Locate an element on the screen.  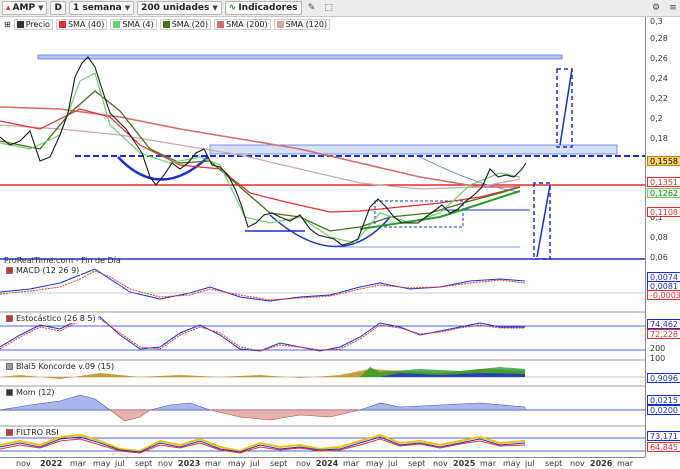
data-source-label: ProRealTime.com - Fin de Día is located at coordinates (62, 260).